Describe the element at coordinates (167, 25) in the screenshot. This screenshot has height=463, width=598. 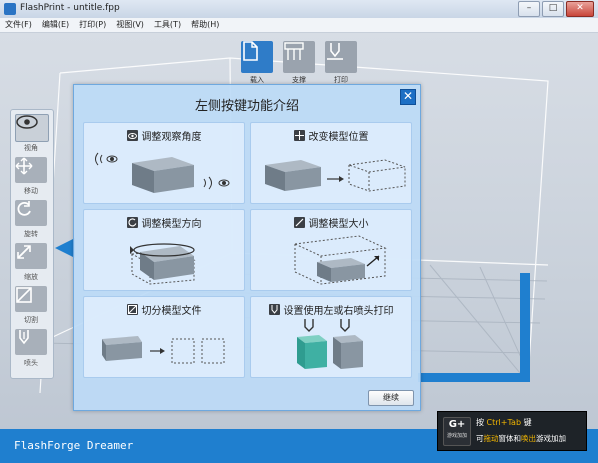
I see `menu-tools: 工具(T)` at that location.